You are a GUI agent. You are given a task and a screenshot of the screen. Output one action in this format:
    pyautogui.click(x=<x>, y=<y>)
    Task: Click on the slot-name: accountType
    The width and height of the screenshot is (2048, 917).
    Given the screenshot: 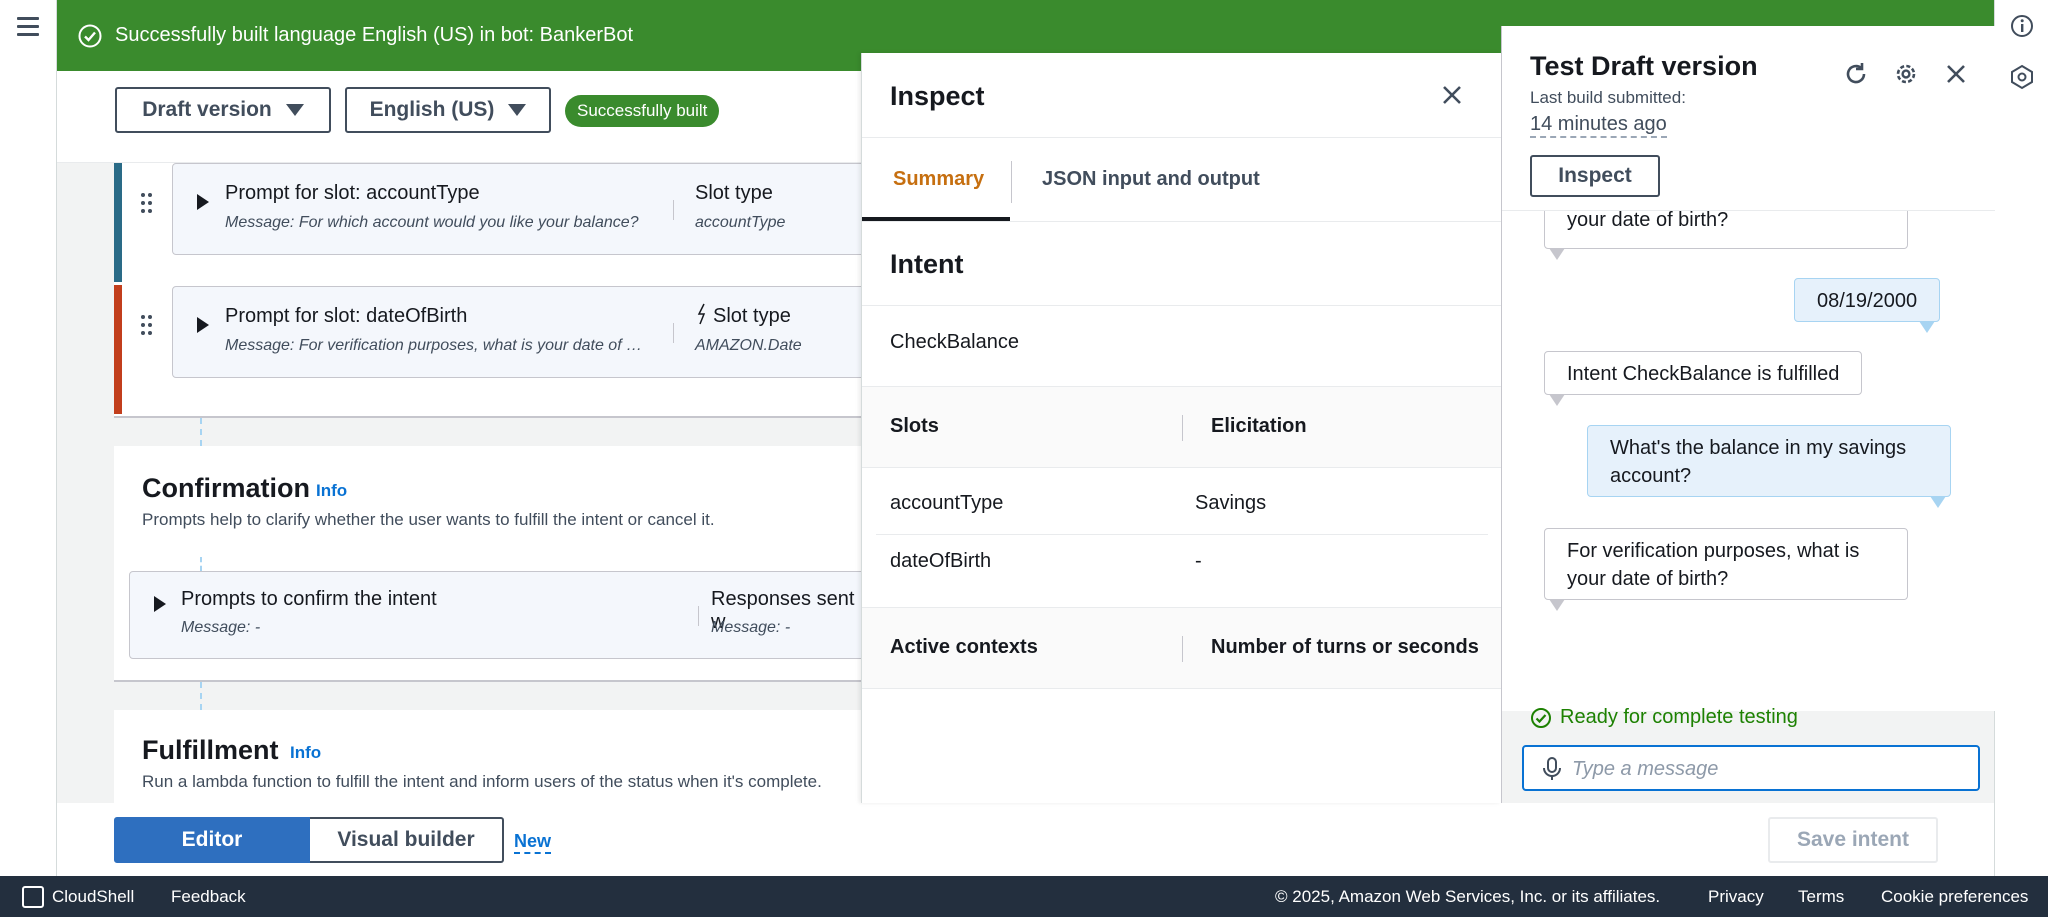 What is the action you would take?
    pyautogui.click(x=947, y=503)
    